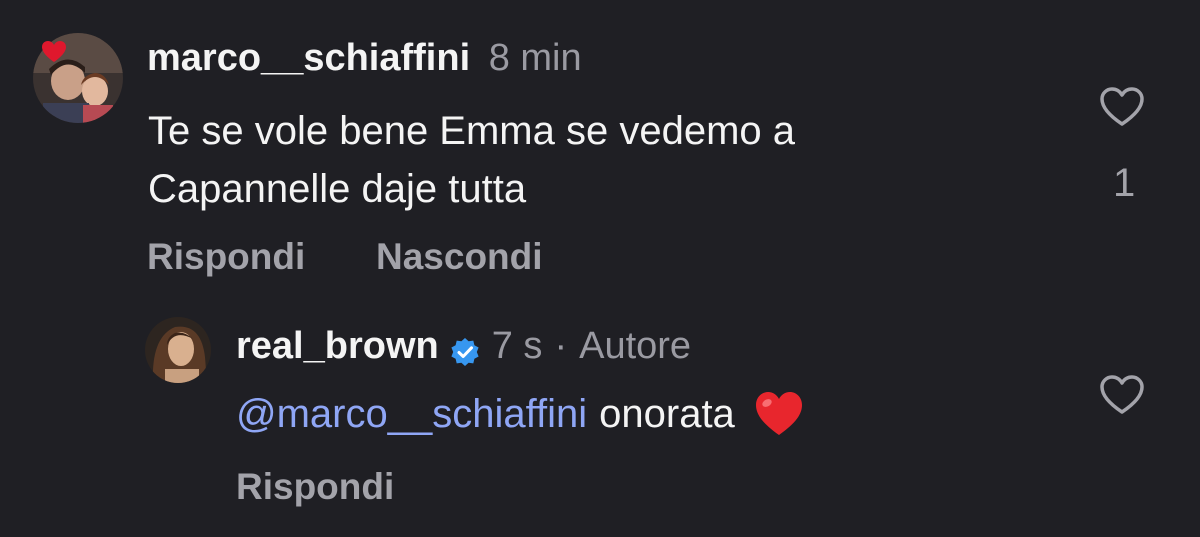 Image resolution: width=1200 pixels, height=537 pixels. I want to click on like-count: 1, so click(1124, 183).